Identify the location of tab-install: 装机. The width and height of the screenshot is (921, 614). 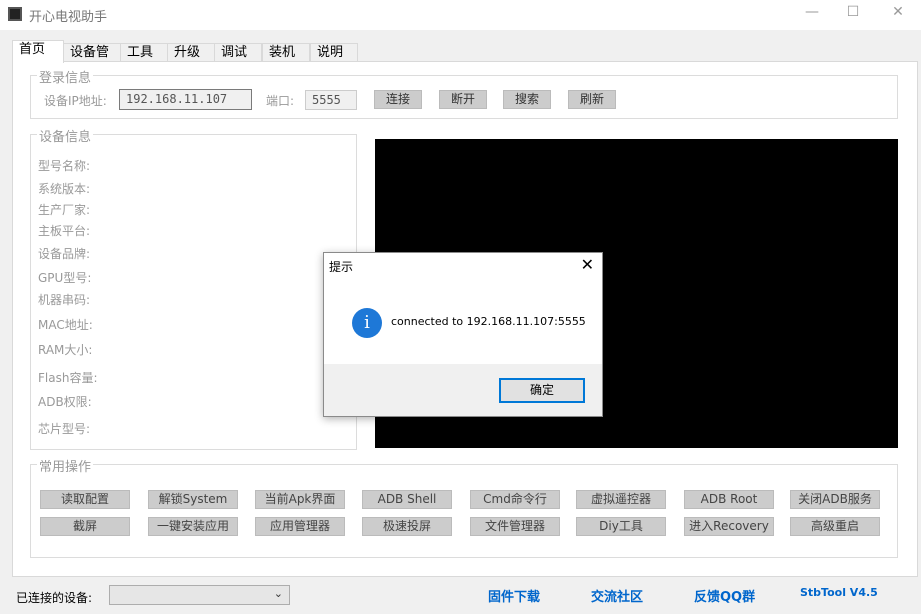
(286, 52).